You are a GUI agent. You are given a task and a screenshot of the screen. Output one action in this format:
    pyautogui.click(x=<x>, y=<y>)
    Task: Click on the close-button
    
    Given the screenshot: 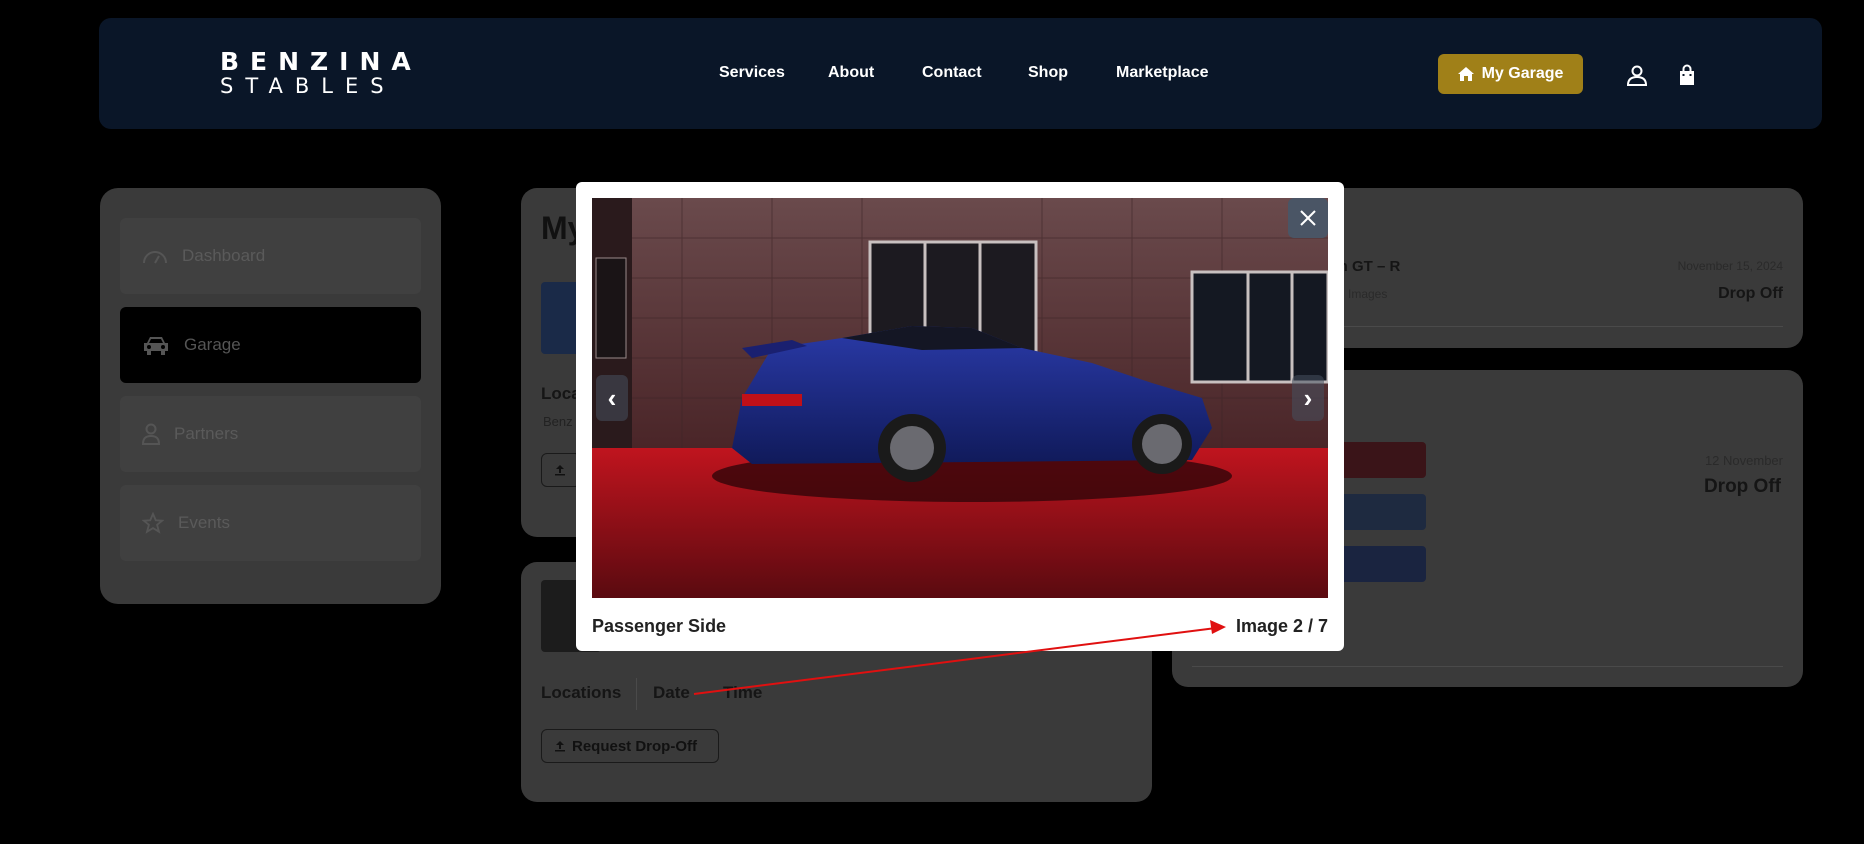 What is the action you would take?
    pyautogui.click(x=1308, y=218)
    